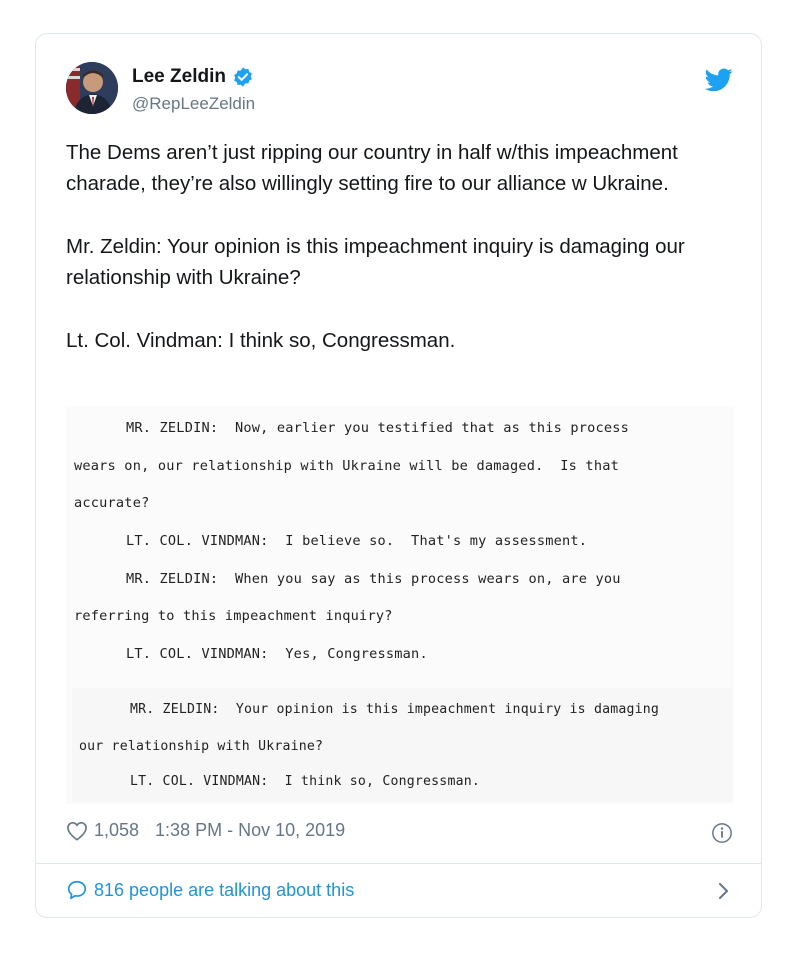  What do you see at coordinates (116, 830) in the screenshot?
I see `like-count: 1,058` at bounding box center [116, 830].